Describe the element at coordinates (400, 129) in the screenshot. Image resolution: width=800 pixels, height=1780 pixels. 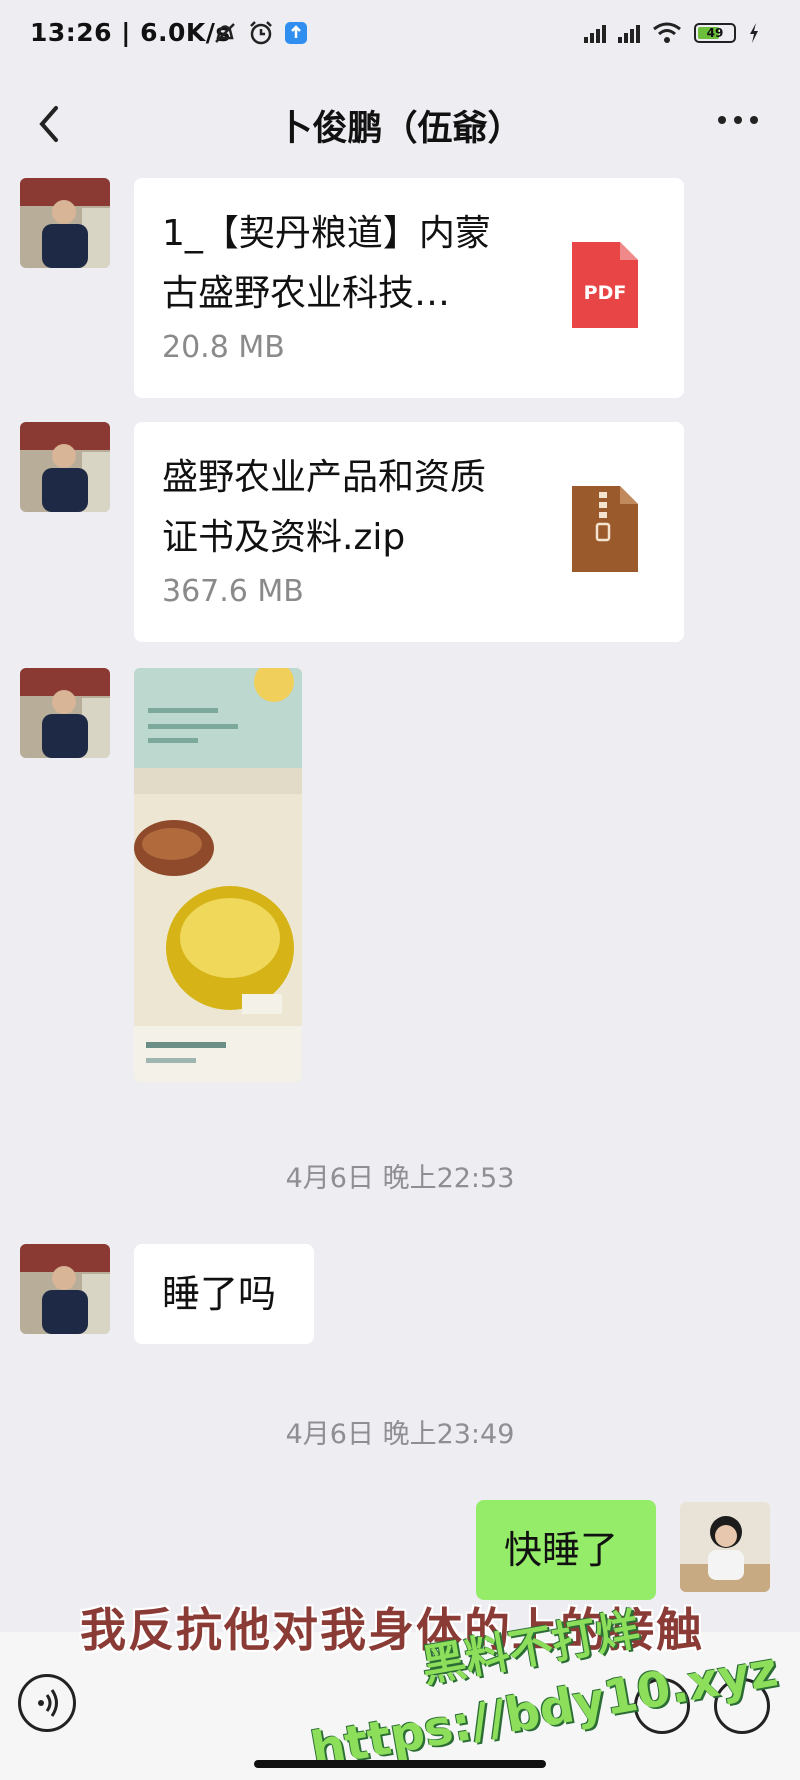
I see `chat-title: 卜俊鹏（伍爺）` at that location.